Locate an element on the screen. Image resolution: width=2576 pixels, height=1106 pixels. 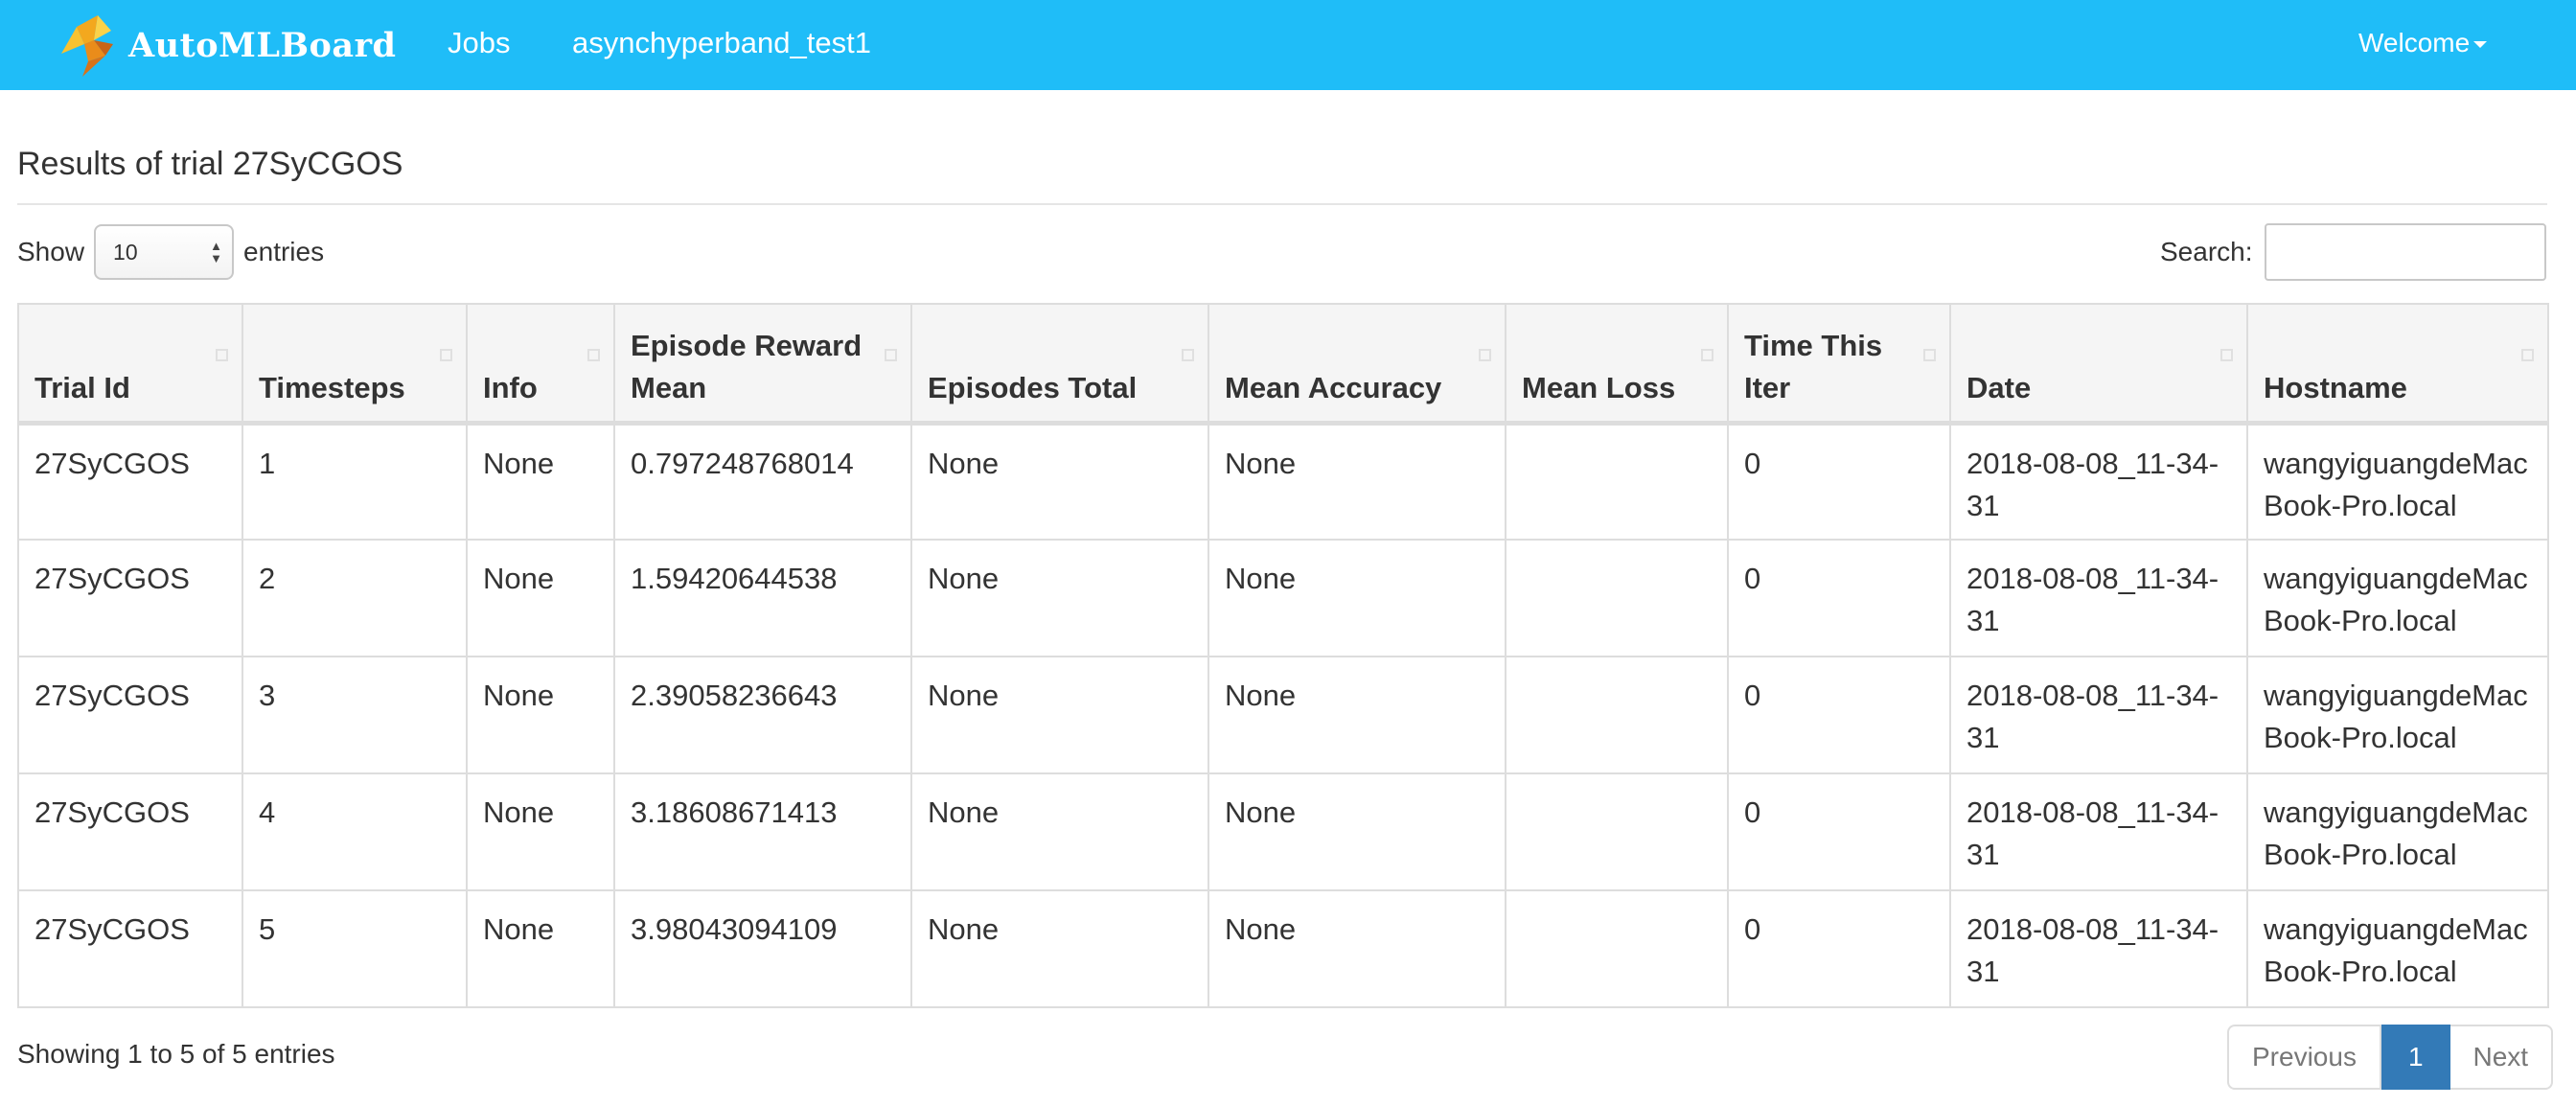
cell-timesteps: 3 is located at coordinates (355, 715).